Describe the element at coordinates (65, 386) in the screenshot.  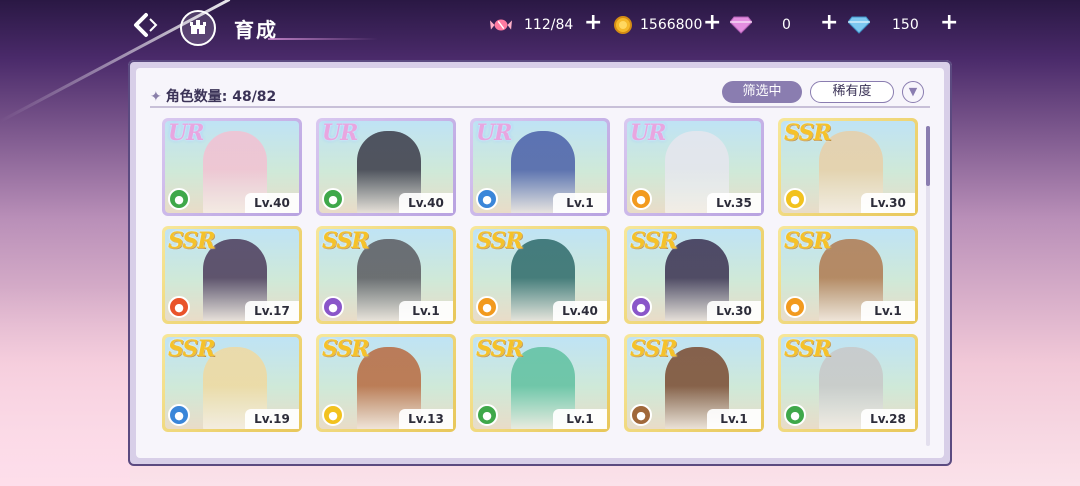
I see `background-castle` at that location.